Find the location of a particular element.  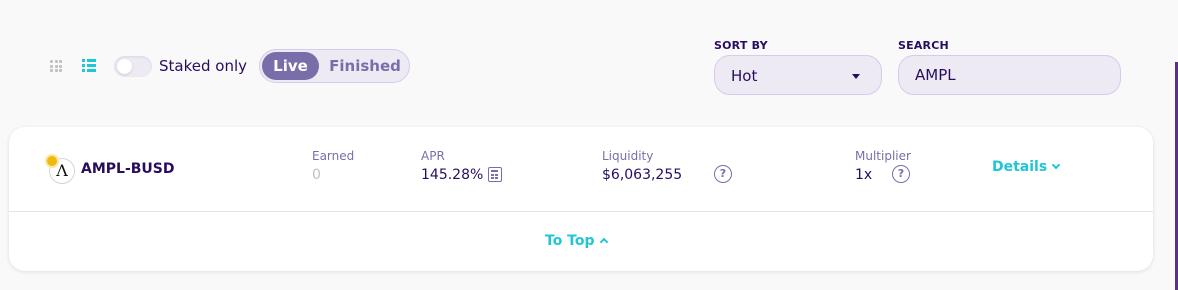

apr-label: APR is located at coordinates (433, 156).